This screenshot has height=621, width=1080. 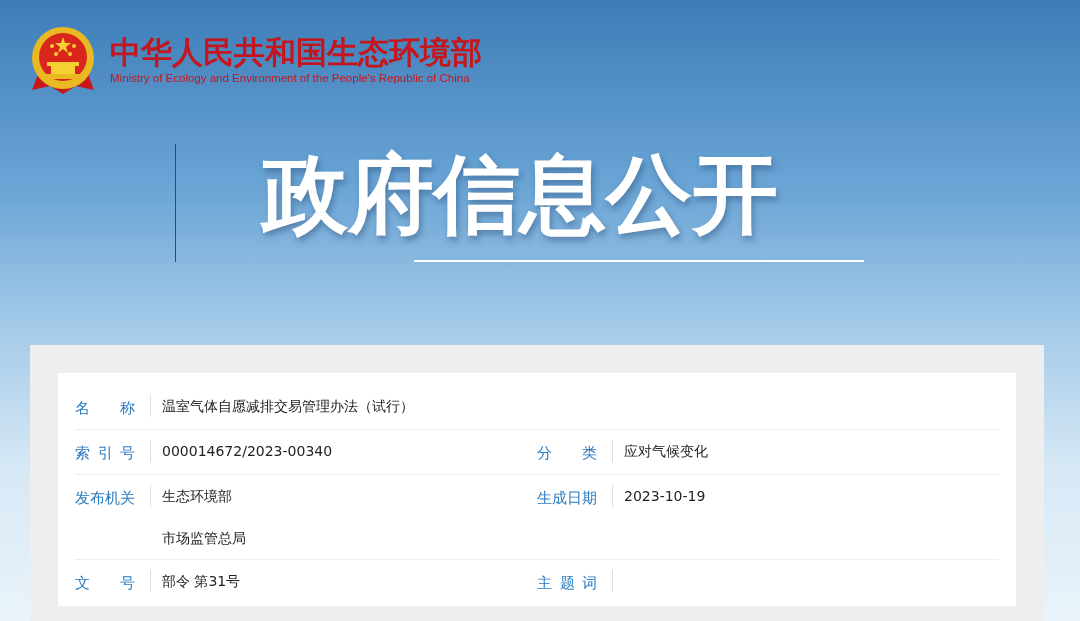 What do you see at coordinates (105, 408) in the screenshot?
I see `field-label: 名称` at bounding box center [105, 408].